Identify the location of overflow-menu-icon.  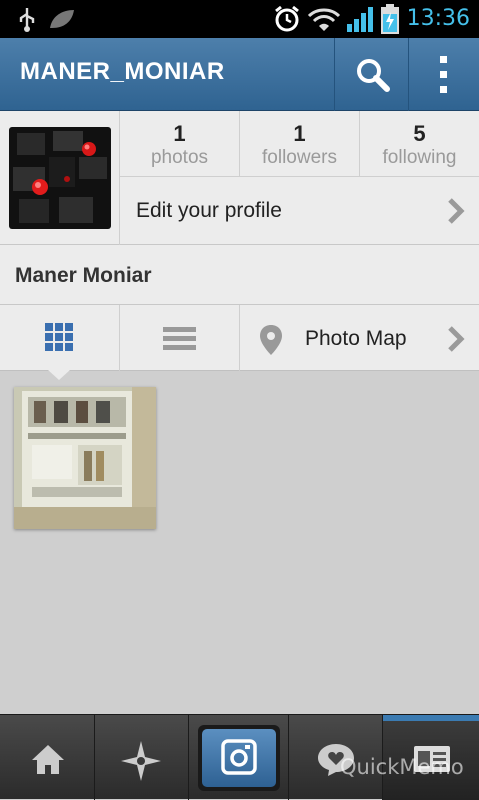
(443, 74).